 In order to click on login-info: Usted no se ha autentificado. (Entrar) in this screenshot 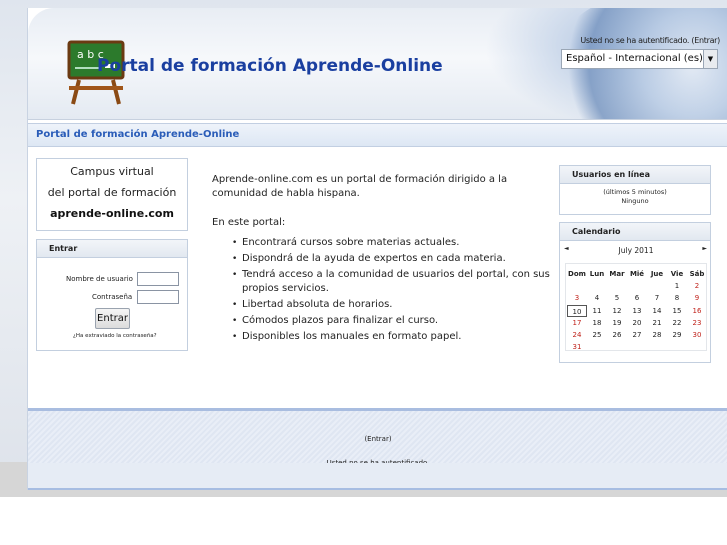, I will do `click(650, 40)`.